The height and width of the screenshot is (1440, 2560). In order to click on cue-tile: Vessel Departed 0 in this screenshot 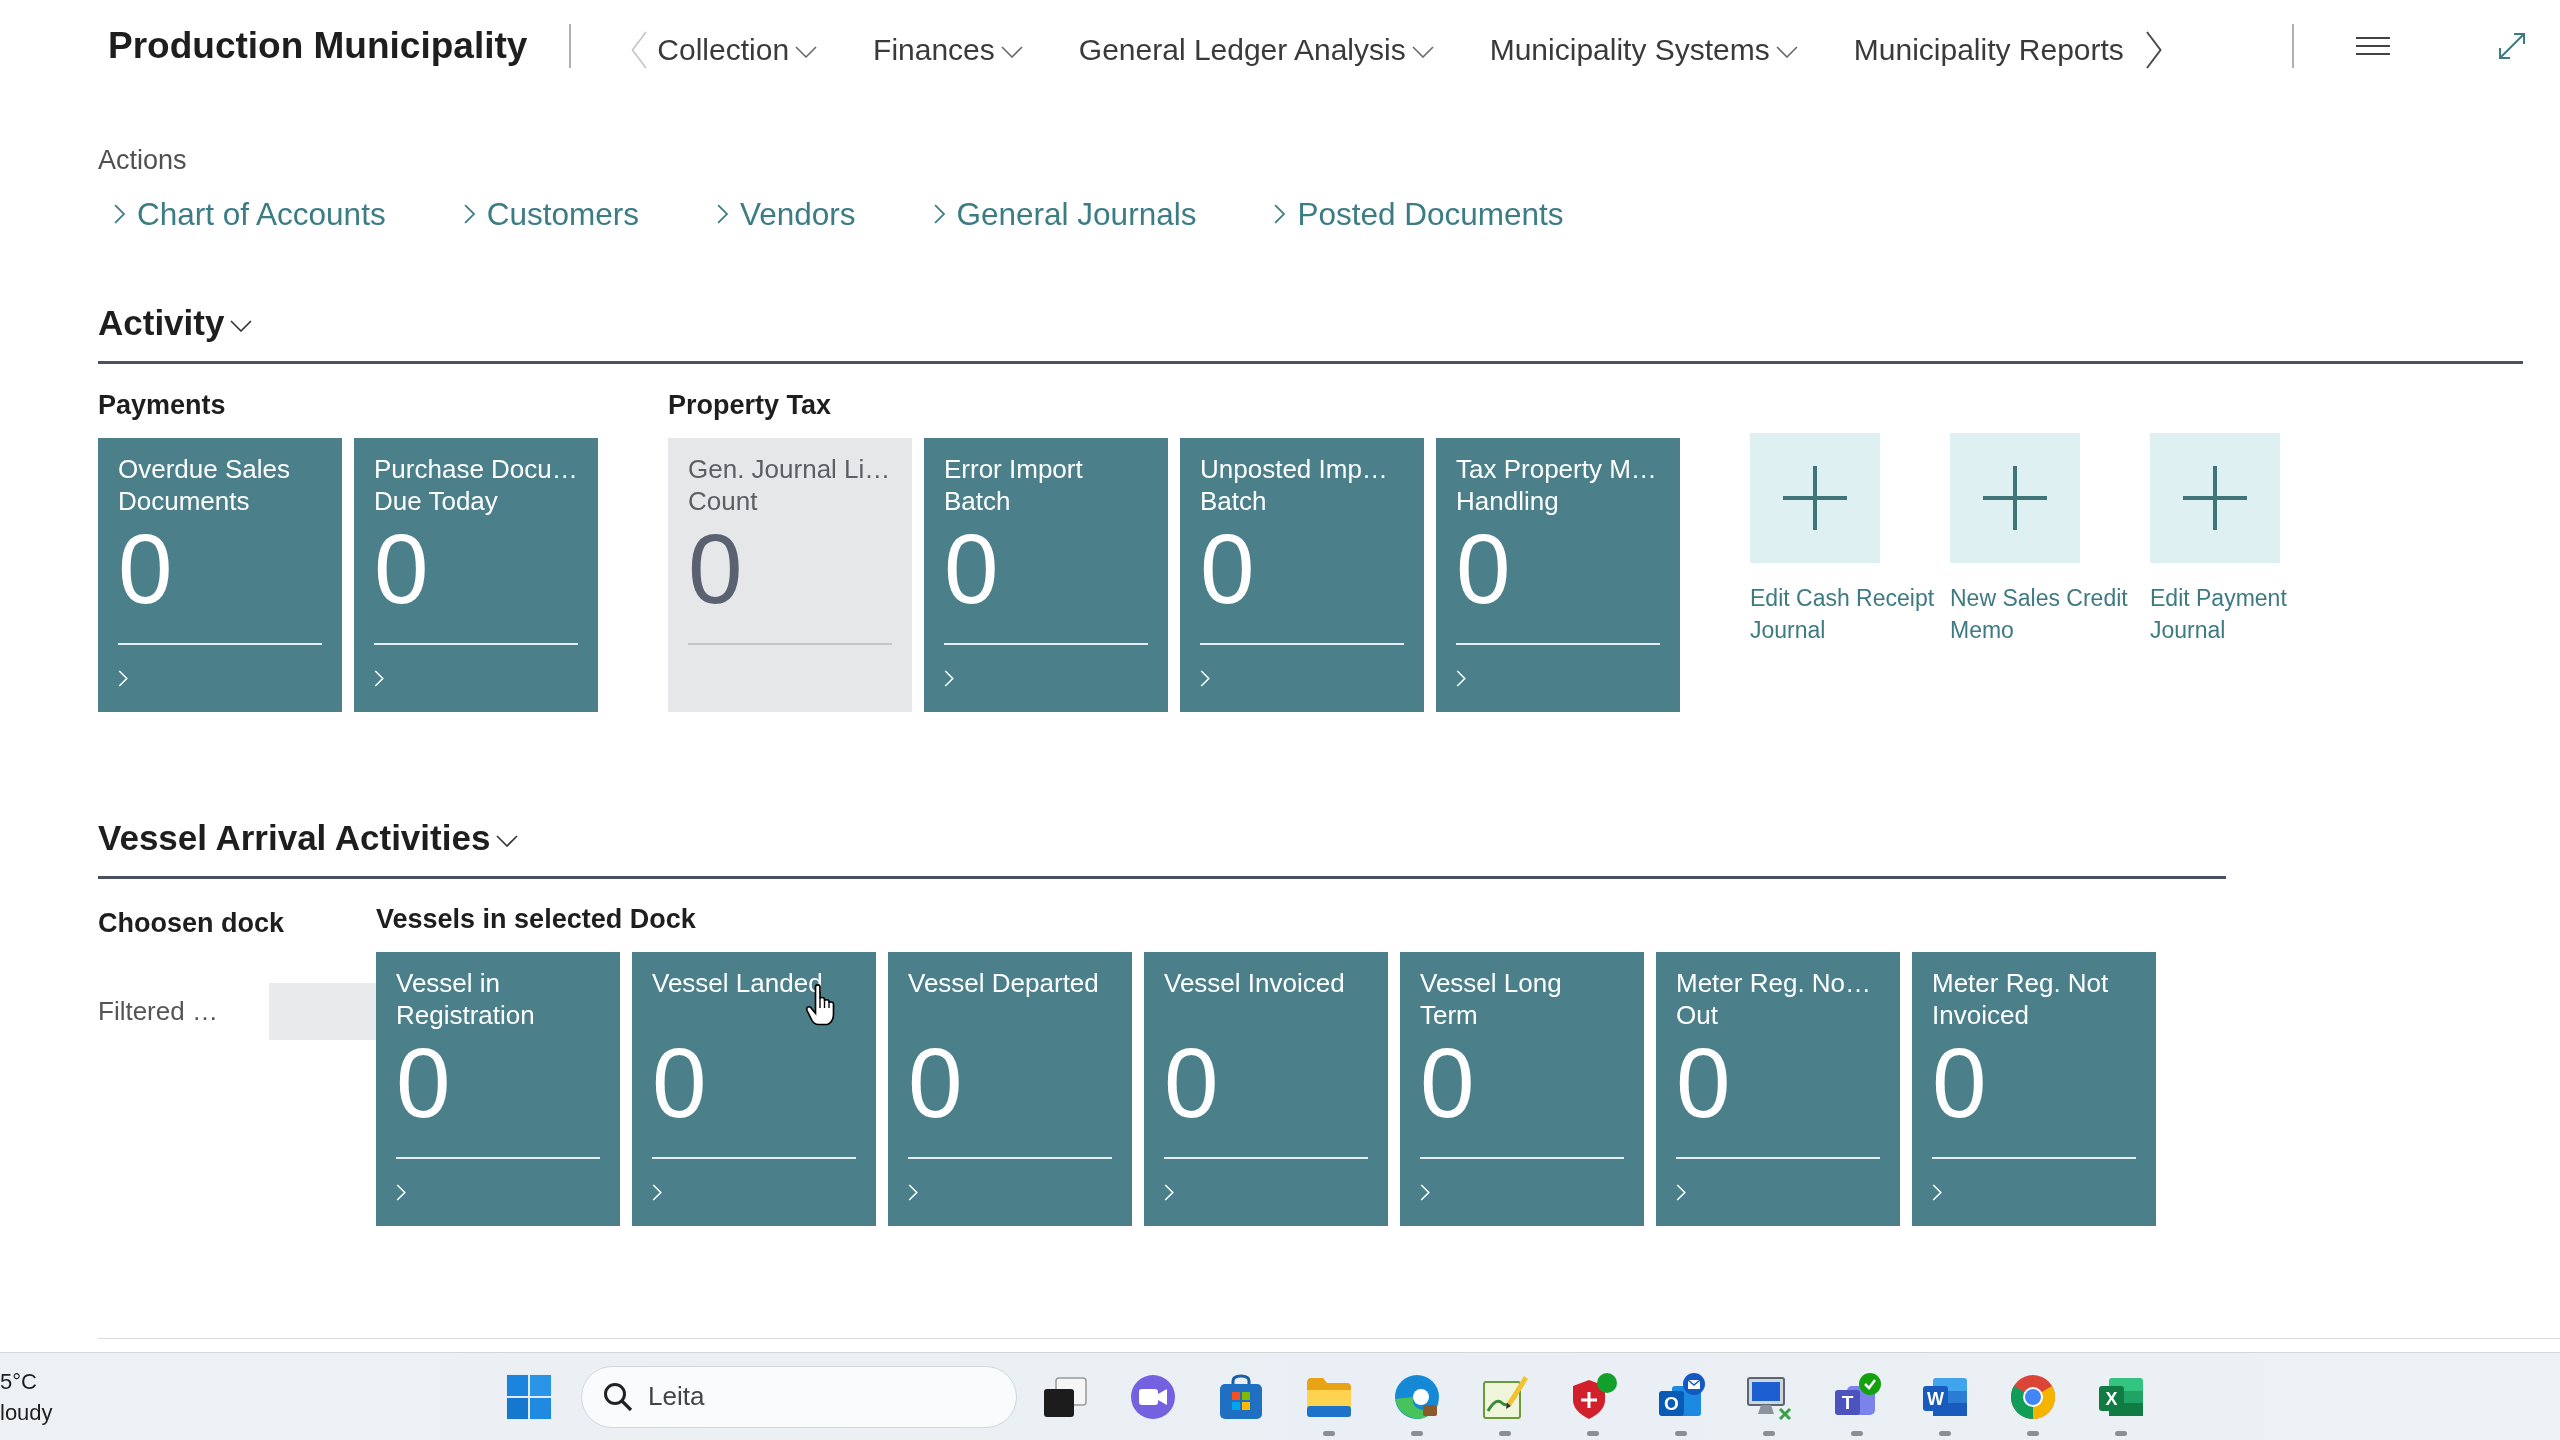, I will do `click(1010, 1089)`.